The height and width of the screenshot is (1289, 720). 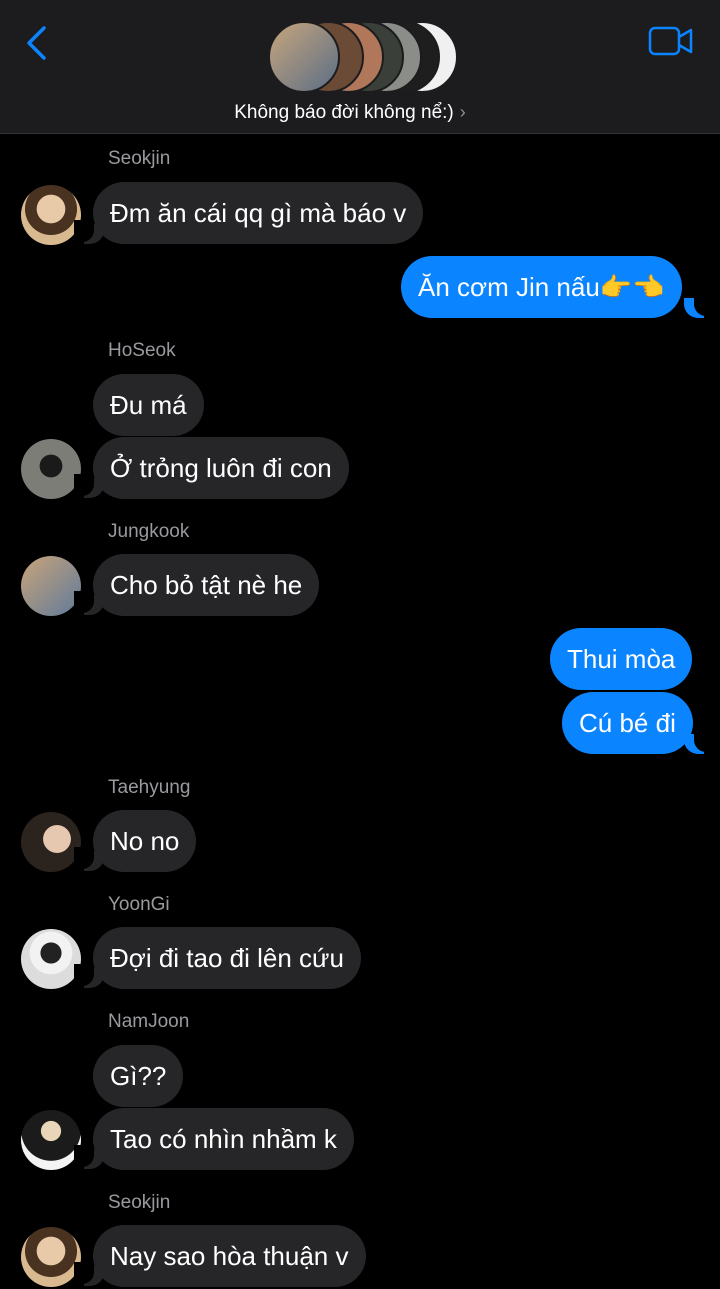 What do you see at coordinates (145, 841) in the screenshot?
I see `message-bubble: No no` at bounding box center [145, 841].